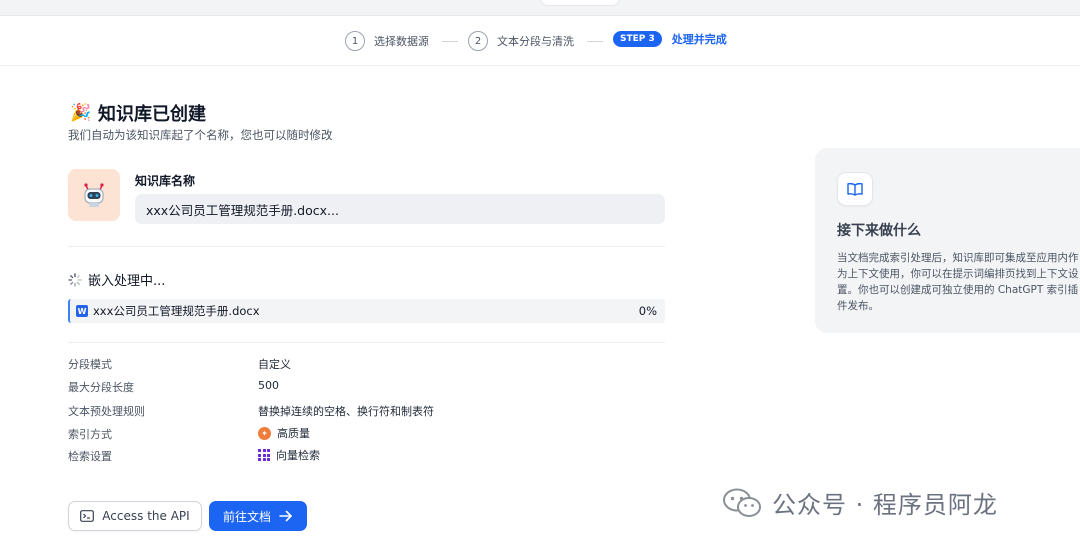 Image resolution: width=1080 pixels, height=546 pixels. I want to click on kb-name-label: 知识库名称, so click(165, 181).